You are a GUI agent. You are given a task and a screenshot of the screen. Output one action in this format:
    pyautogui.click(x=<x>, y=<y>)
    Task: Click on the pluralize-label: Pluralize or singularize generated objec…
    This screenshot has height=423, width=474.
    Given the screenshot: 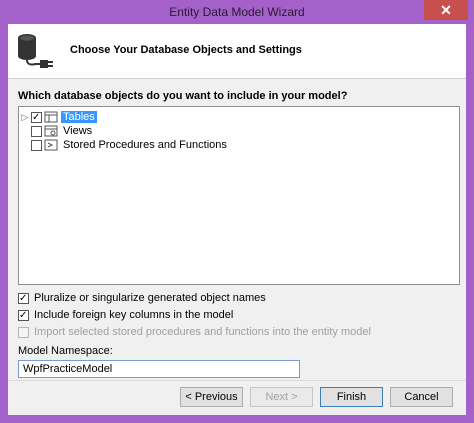 What is the action you would take?
    pyautogui.click(x=150, y=298)
    